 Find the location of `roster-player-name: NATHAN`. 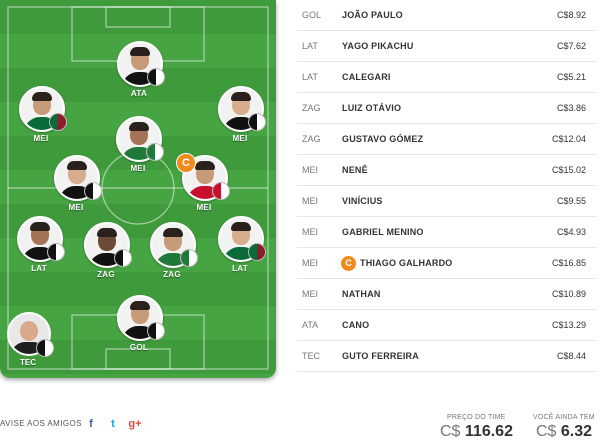

roster-player-name: NATHAN is located at coordinates (361, 294).